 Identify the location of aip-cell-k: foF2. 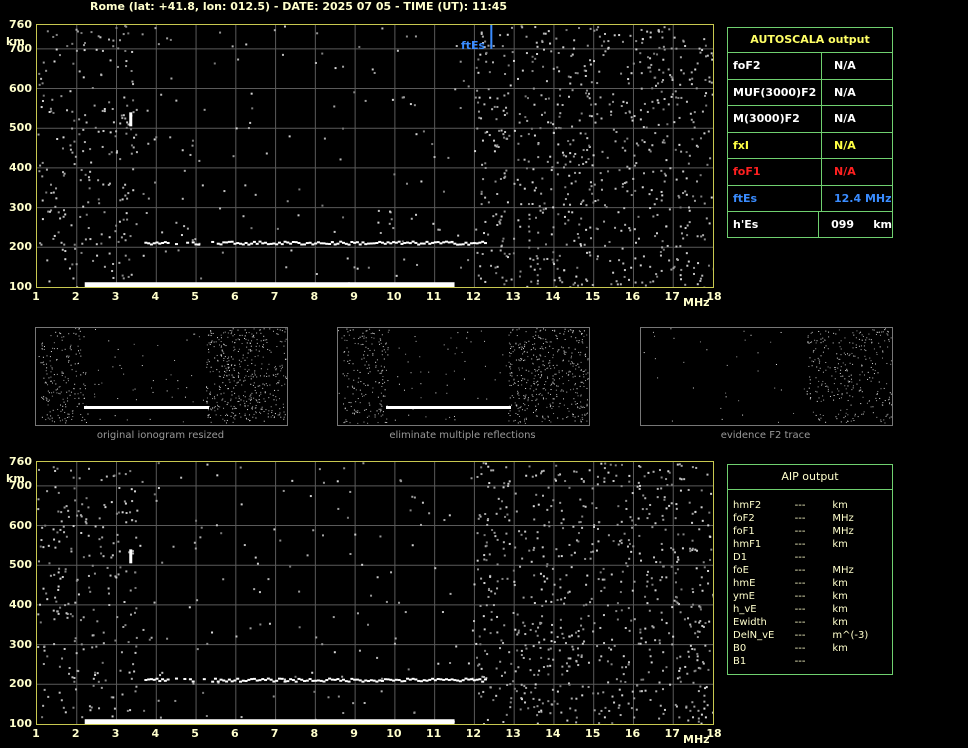
(744, 518).